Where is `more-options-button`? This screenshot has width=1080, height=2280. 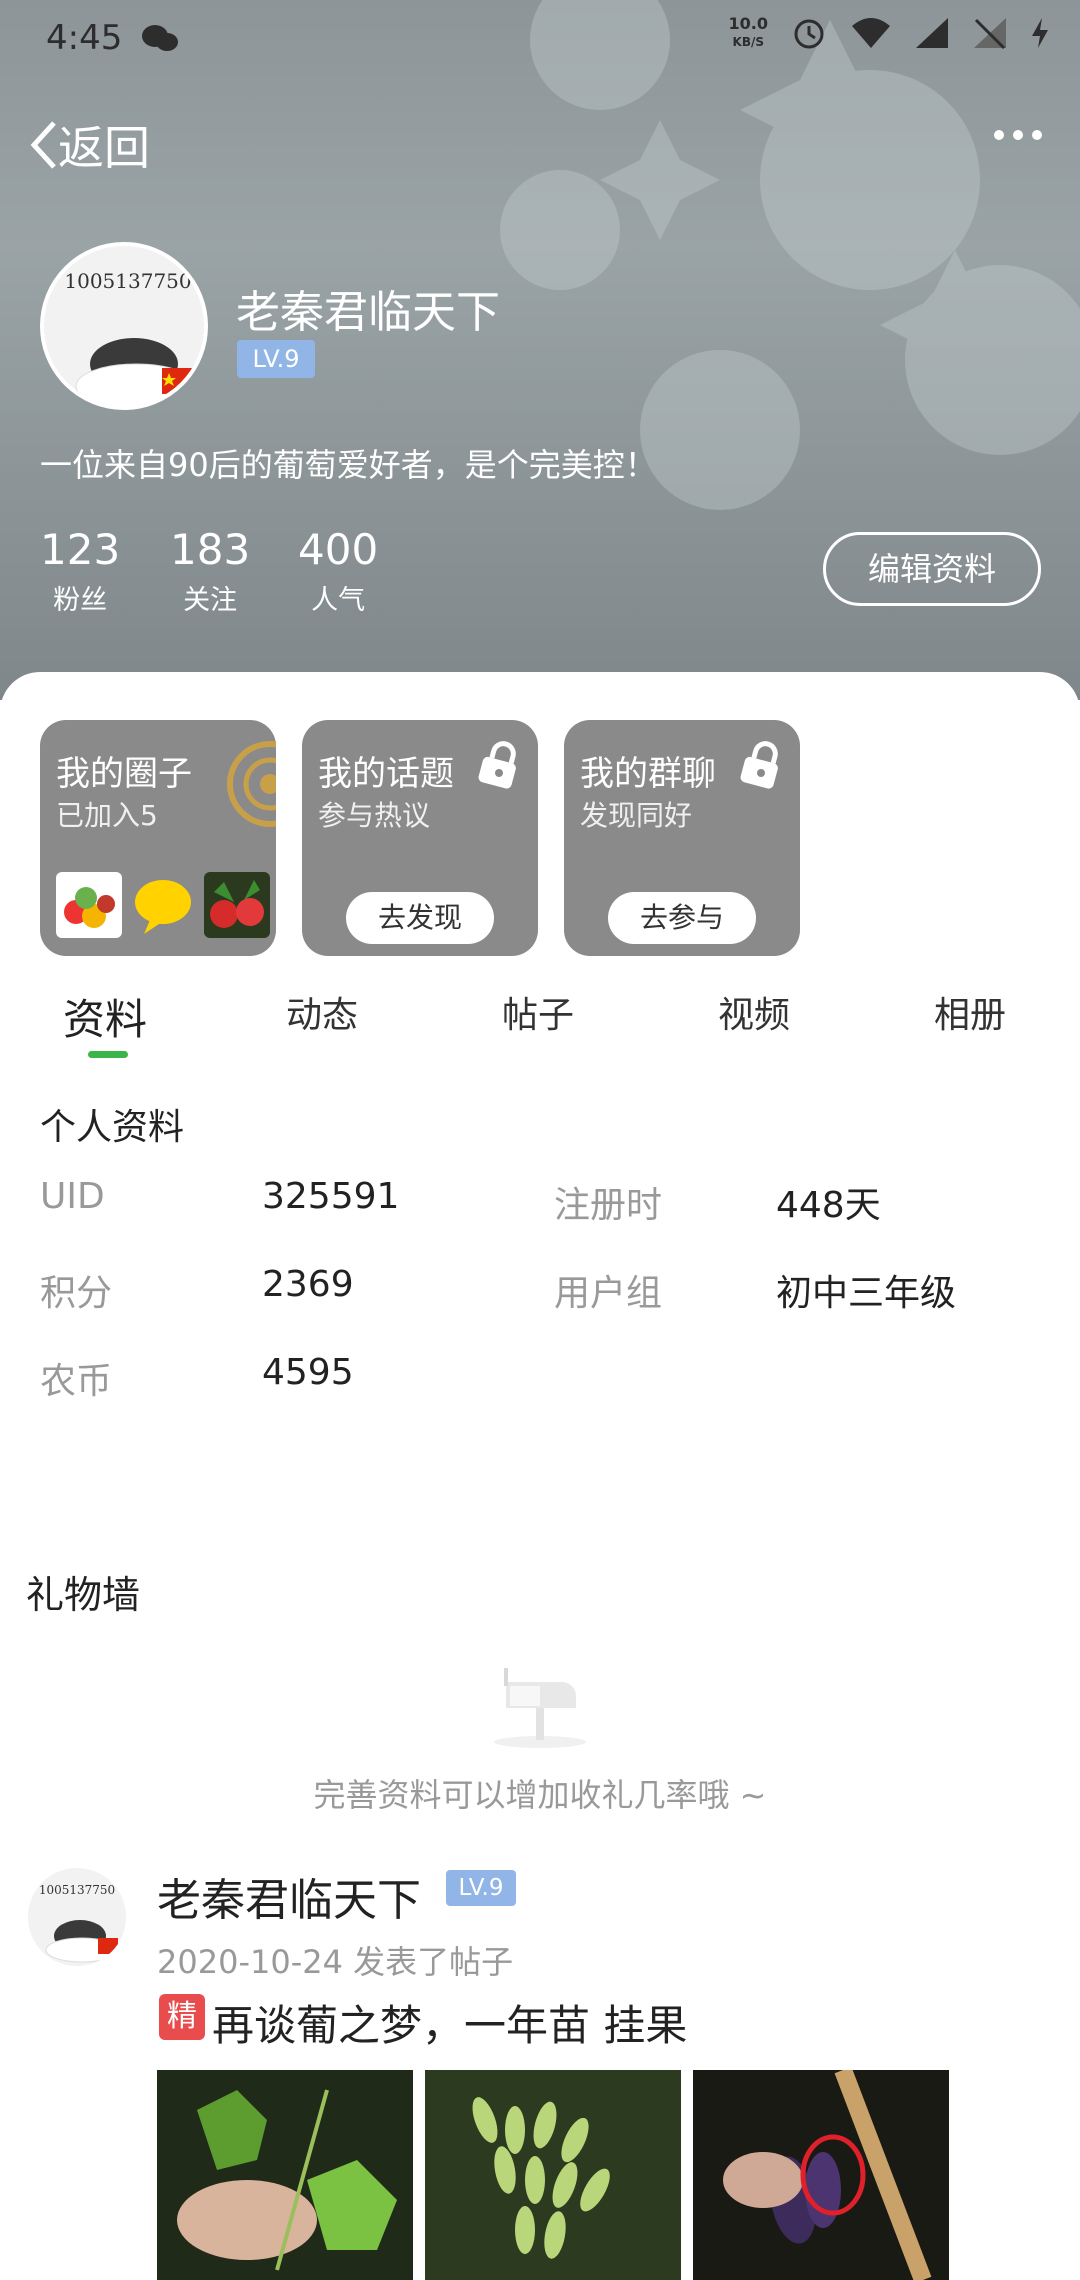
more-options-button is located at coordinates (1018, 135).